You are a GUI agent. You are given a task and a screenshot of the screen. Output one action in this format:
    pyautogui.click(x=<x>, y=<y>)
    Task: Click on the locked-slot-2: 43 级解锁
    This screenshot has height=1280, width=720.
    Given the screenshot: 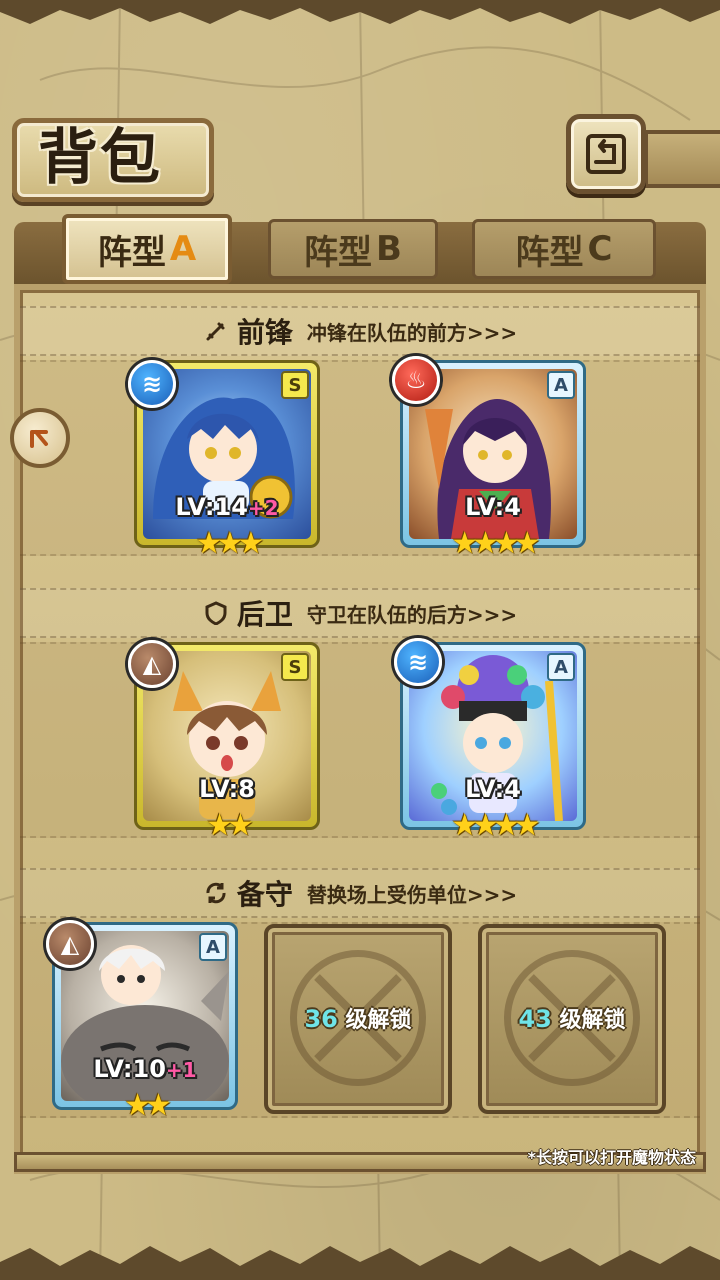 What is the action you would take?
    pyautogui.click(x=572, y=1019)
    